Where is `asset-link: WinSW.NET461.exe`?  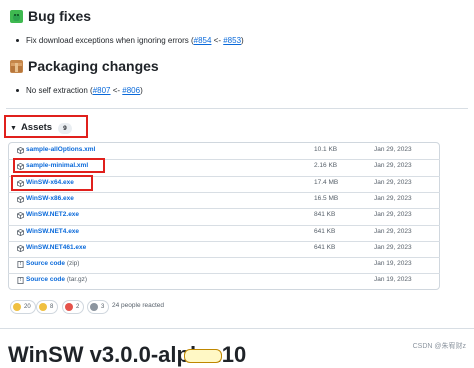 asset-link: WinSW.NET461.exe is located at coordinates (56, 247).